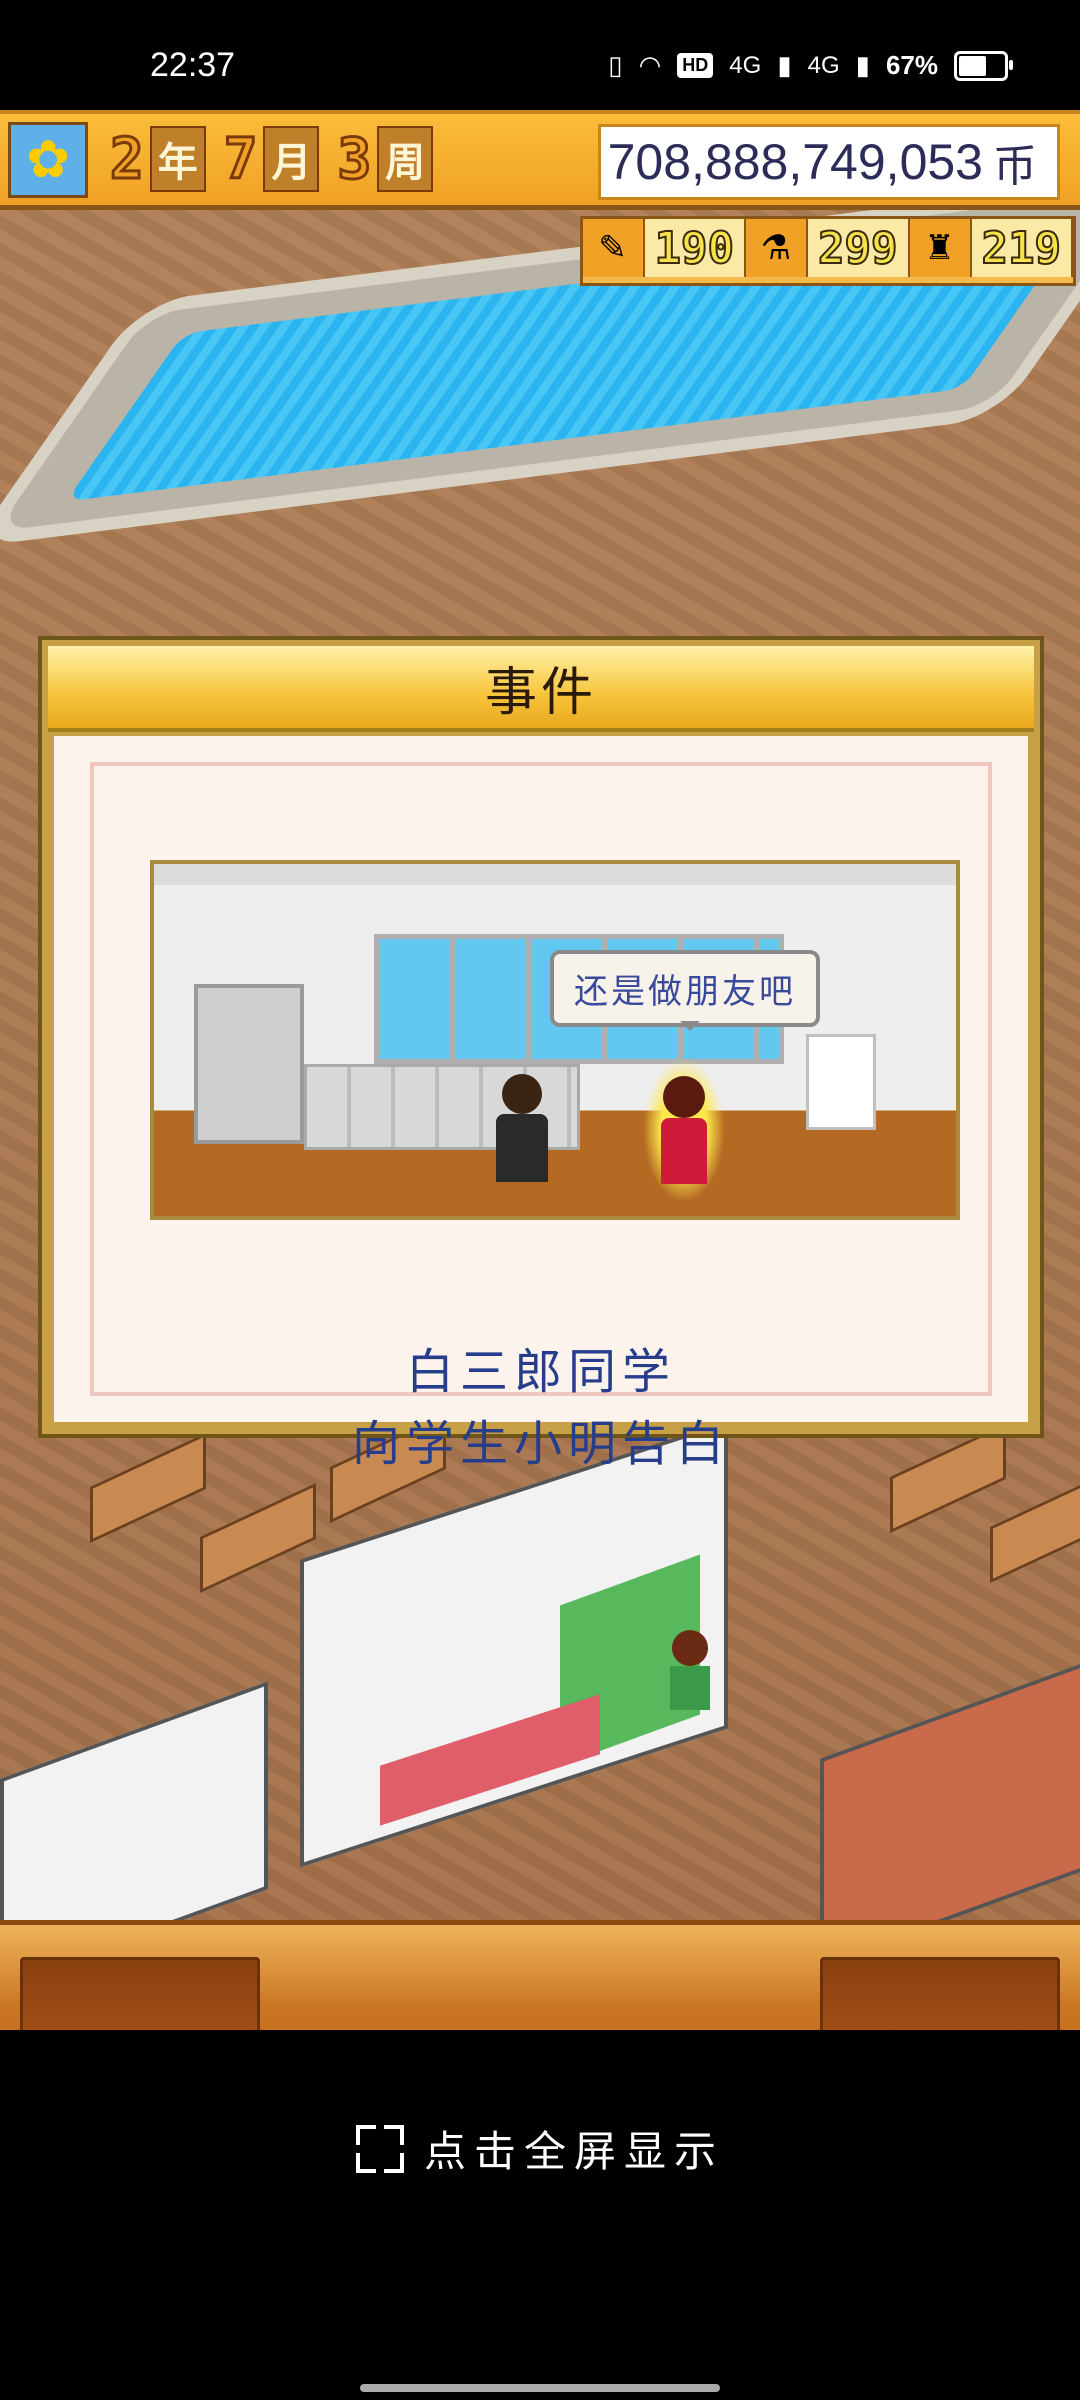  I want to click on event-scene-illustration: 还是做朋友吧, so click(555, 1040).